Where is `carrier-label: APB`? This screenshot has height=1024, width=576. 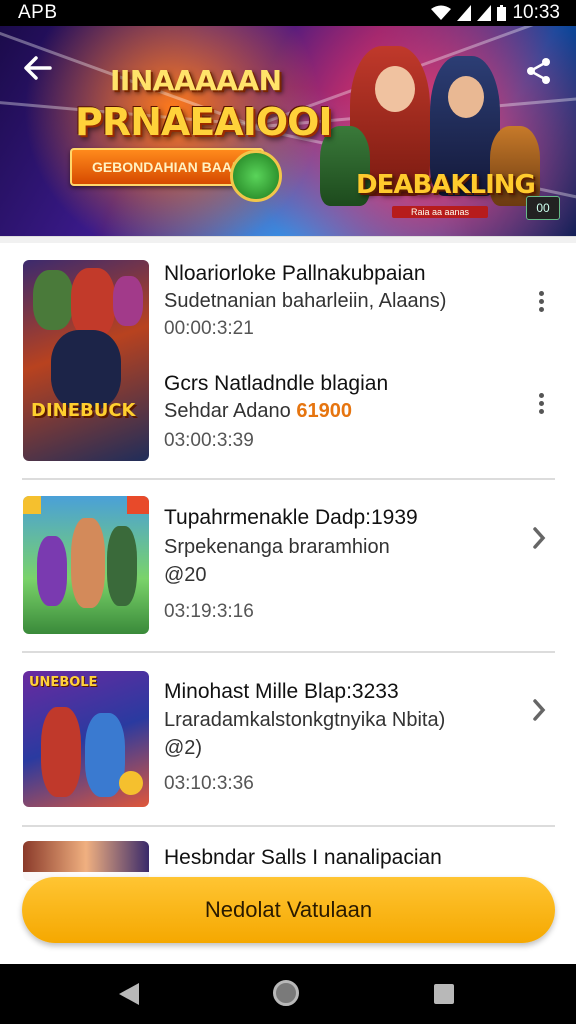
carrier-label: APB is located at coordinates (38, 12).